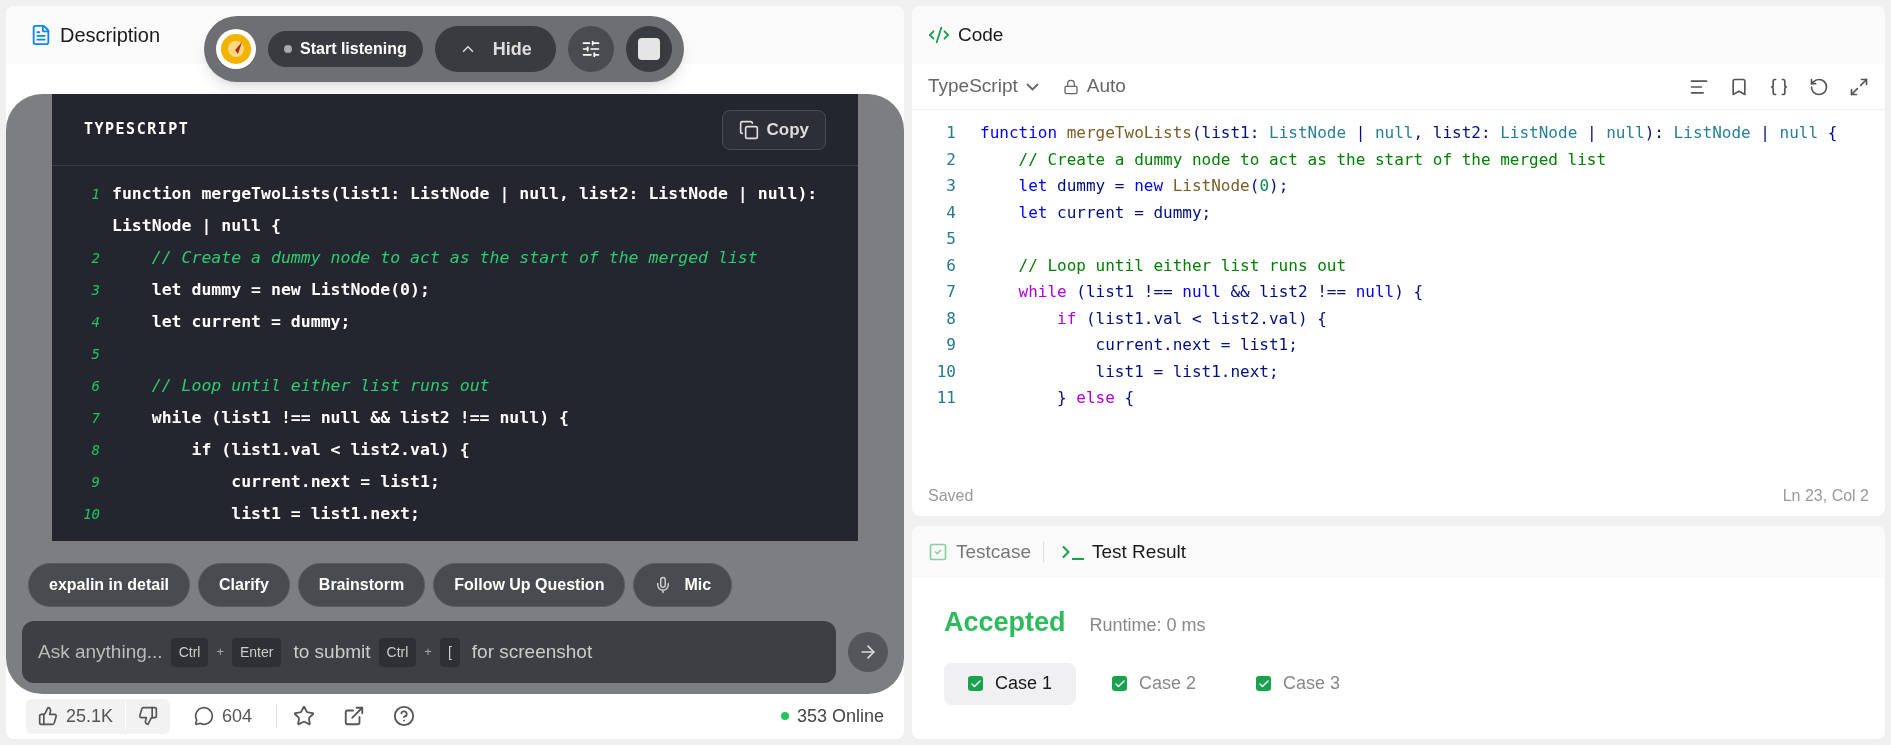 Image resolution: width=1891 pixels, height=745 pixels. Describe the element at coordinates (148, 716) in the screenshot. I see `thumbs-down-icon` at that location.